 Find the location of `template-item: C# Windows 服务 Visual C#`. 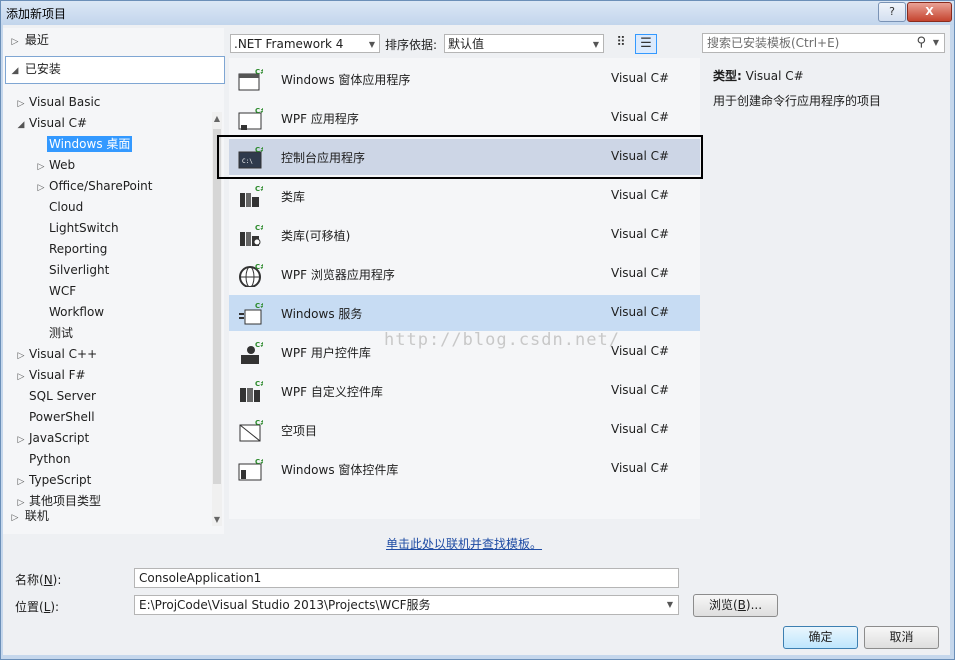

template-item: C# Windows 服务 Visual C# is located at coordinates (464, 313).